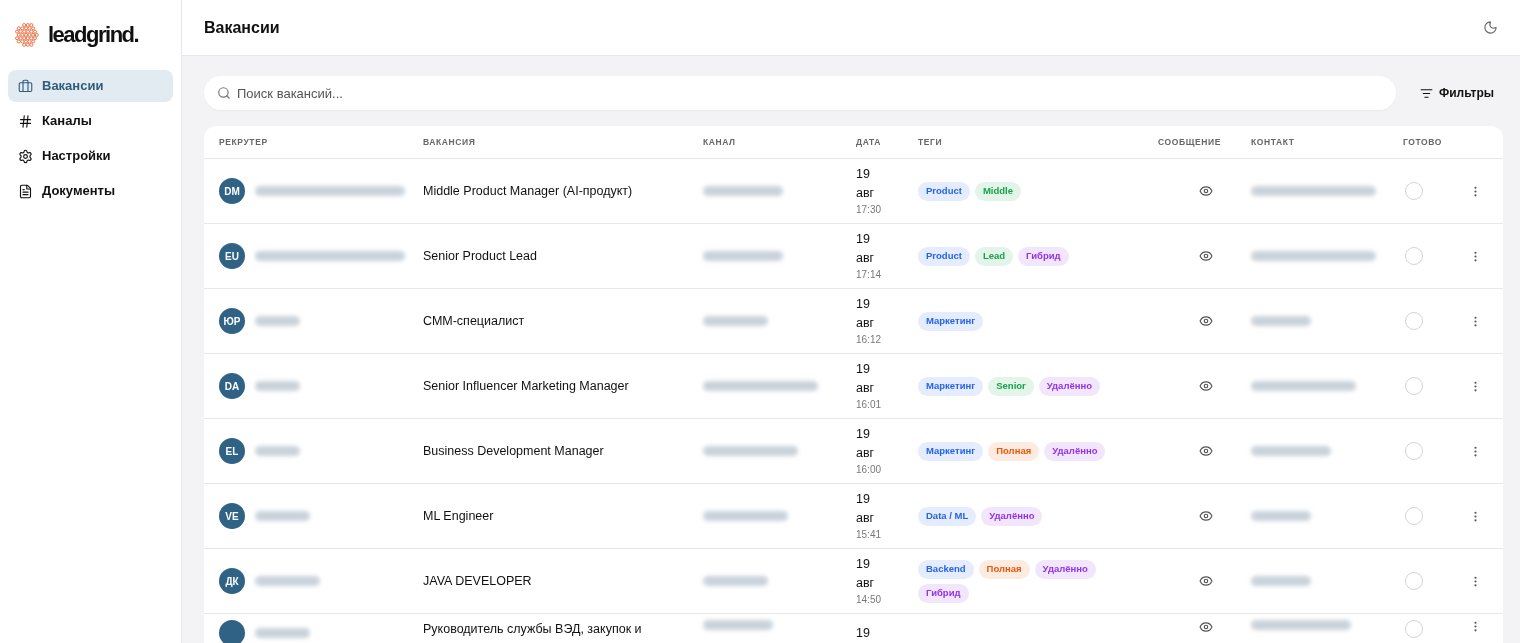 This screenshot has width=1520, height=643. What do you see at coordinates (869, 210) in the screenshot?
I see `date-time: 17:30` at bounding box center [869, 210].